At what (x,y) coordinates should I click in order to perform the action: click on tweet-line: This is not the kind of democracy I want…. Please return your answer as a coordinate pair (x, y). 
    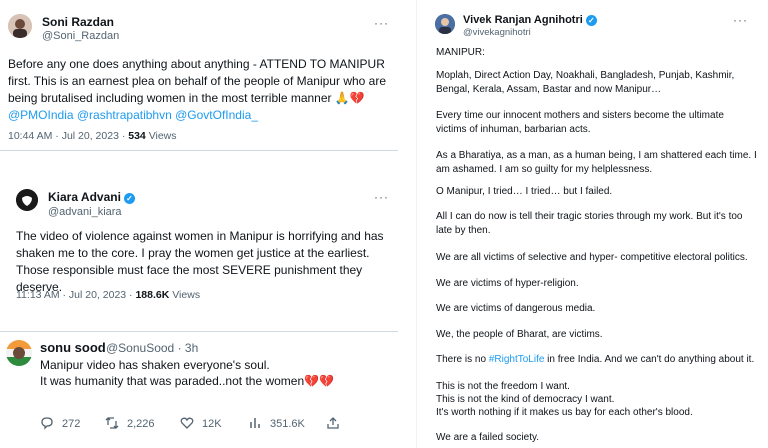
    Looking at the image, I should click on (525, 399).